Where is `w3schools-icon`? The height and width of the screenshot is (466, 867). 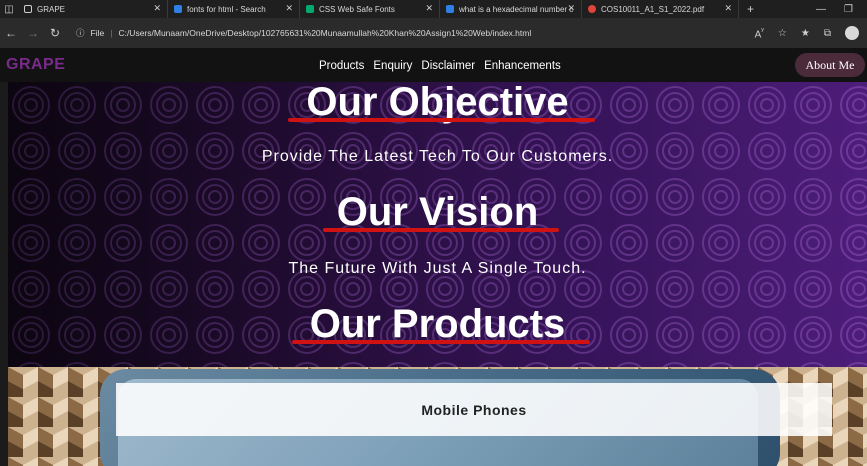 w3schools-icon is located at coordinates (310, 9).